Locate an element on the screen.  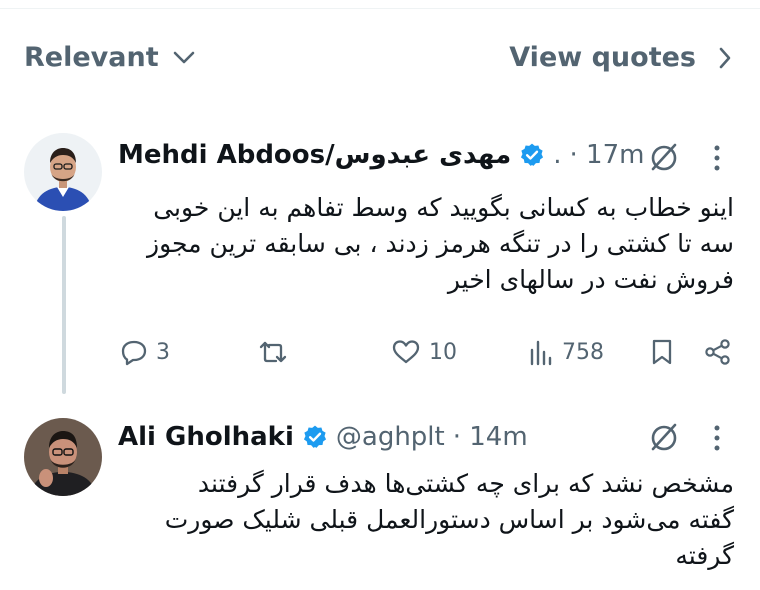
tweet-actions: 3 10 758 is located at coordinates (425, 356).